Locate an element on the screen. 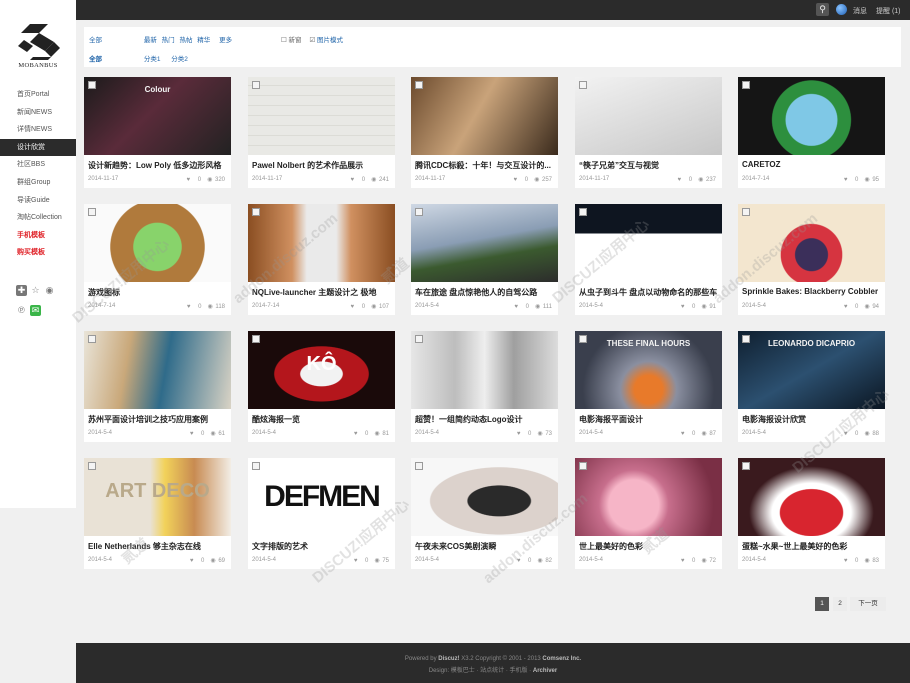 This screenshot has width=910, height=683. post-thumbnail: Colour is located at coordinates (157, 116).